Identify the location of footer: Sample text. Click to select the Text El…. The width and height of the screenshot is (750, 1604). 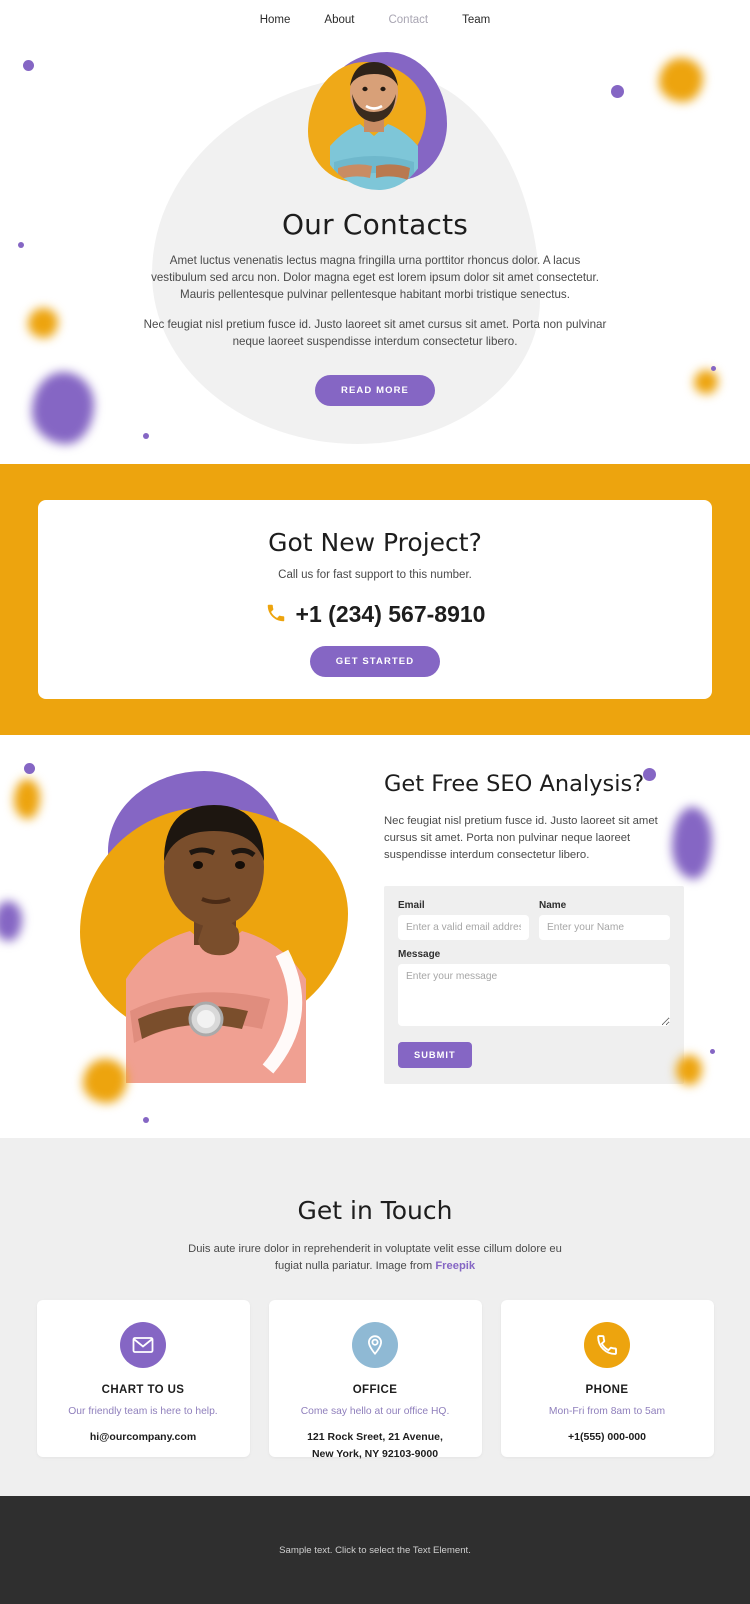
(375, 1550).